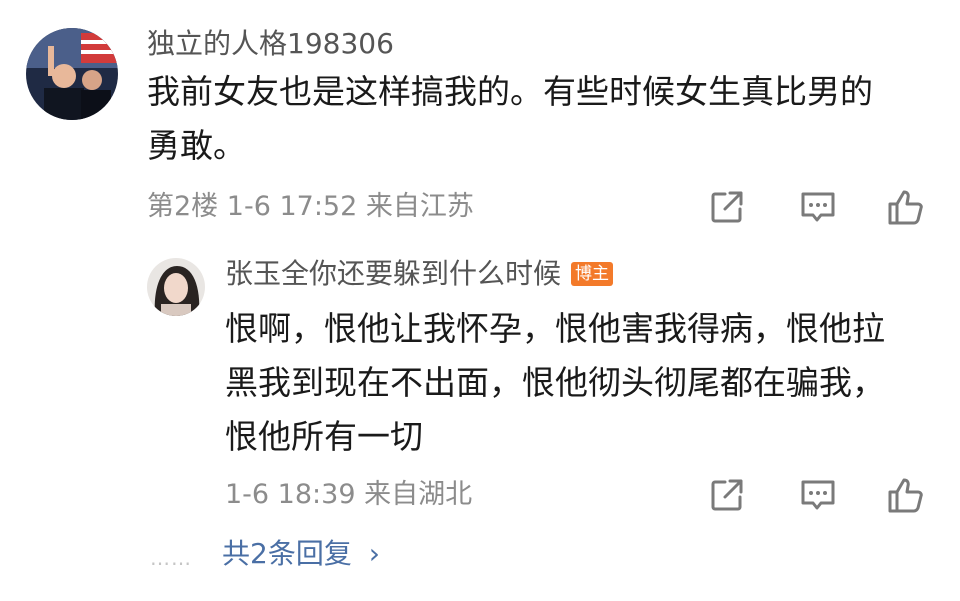  I want to click on reply-avatar, so click(176, 287).